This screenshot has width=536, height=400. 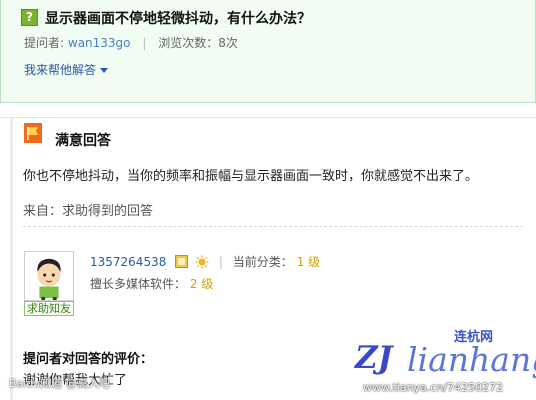 I want to click on answerer-avatar, so click(x=49, y=276).